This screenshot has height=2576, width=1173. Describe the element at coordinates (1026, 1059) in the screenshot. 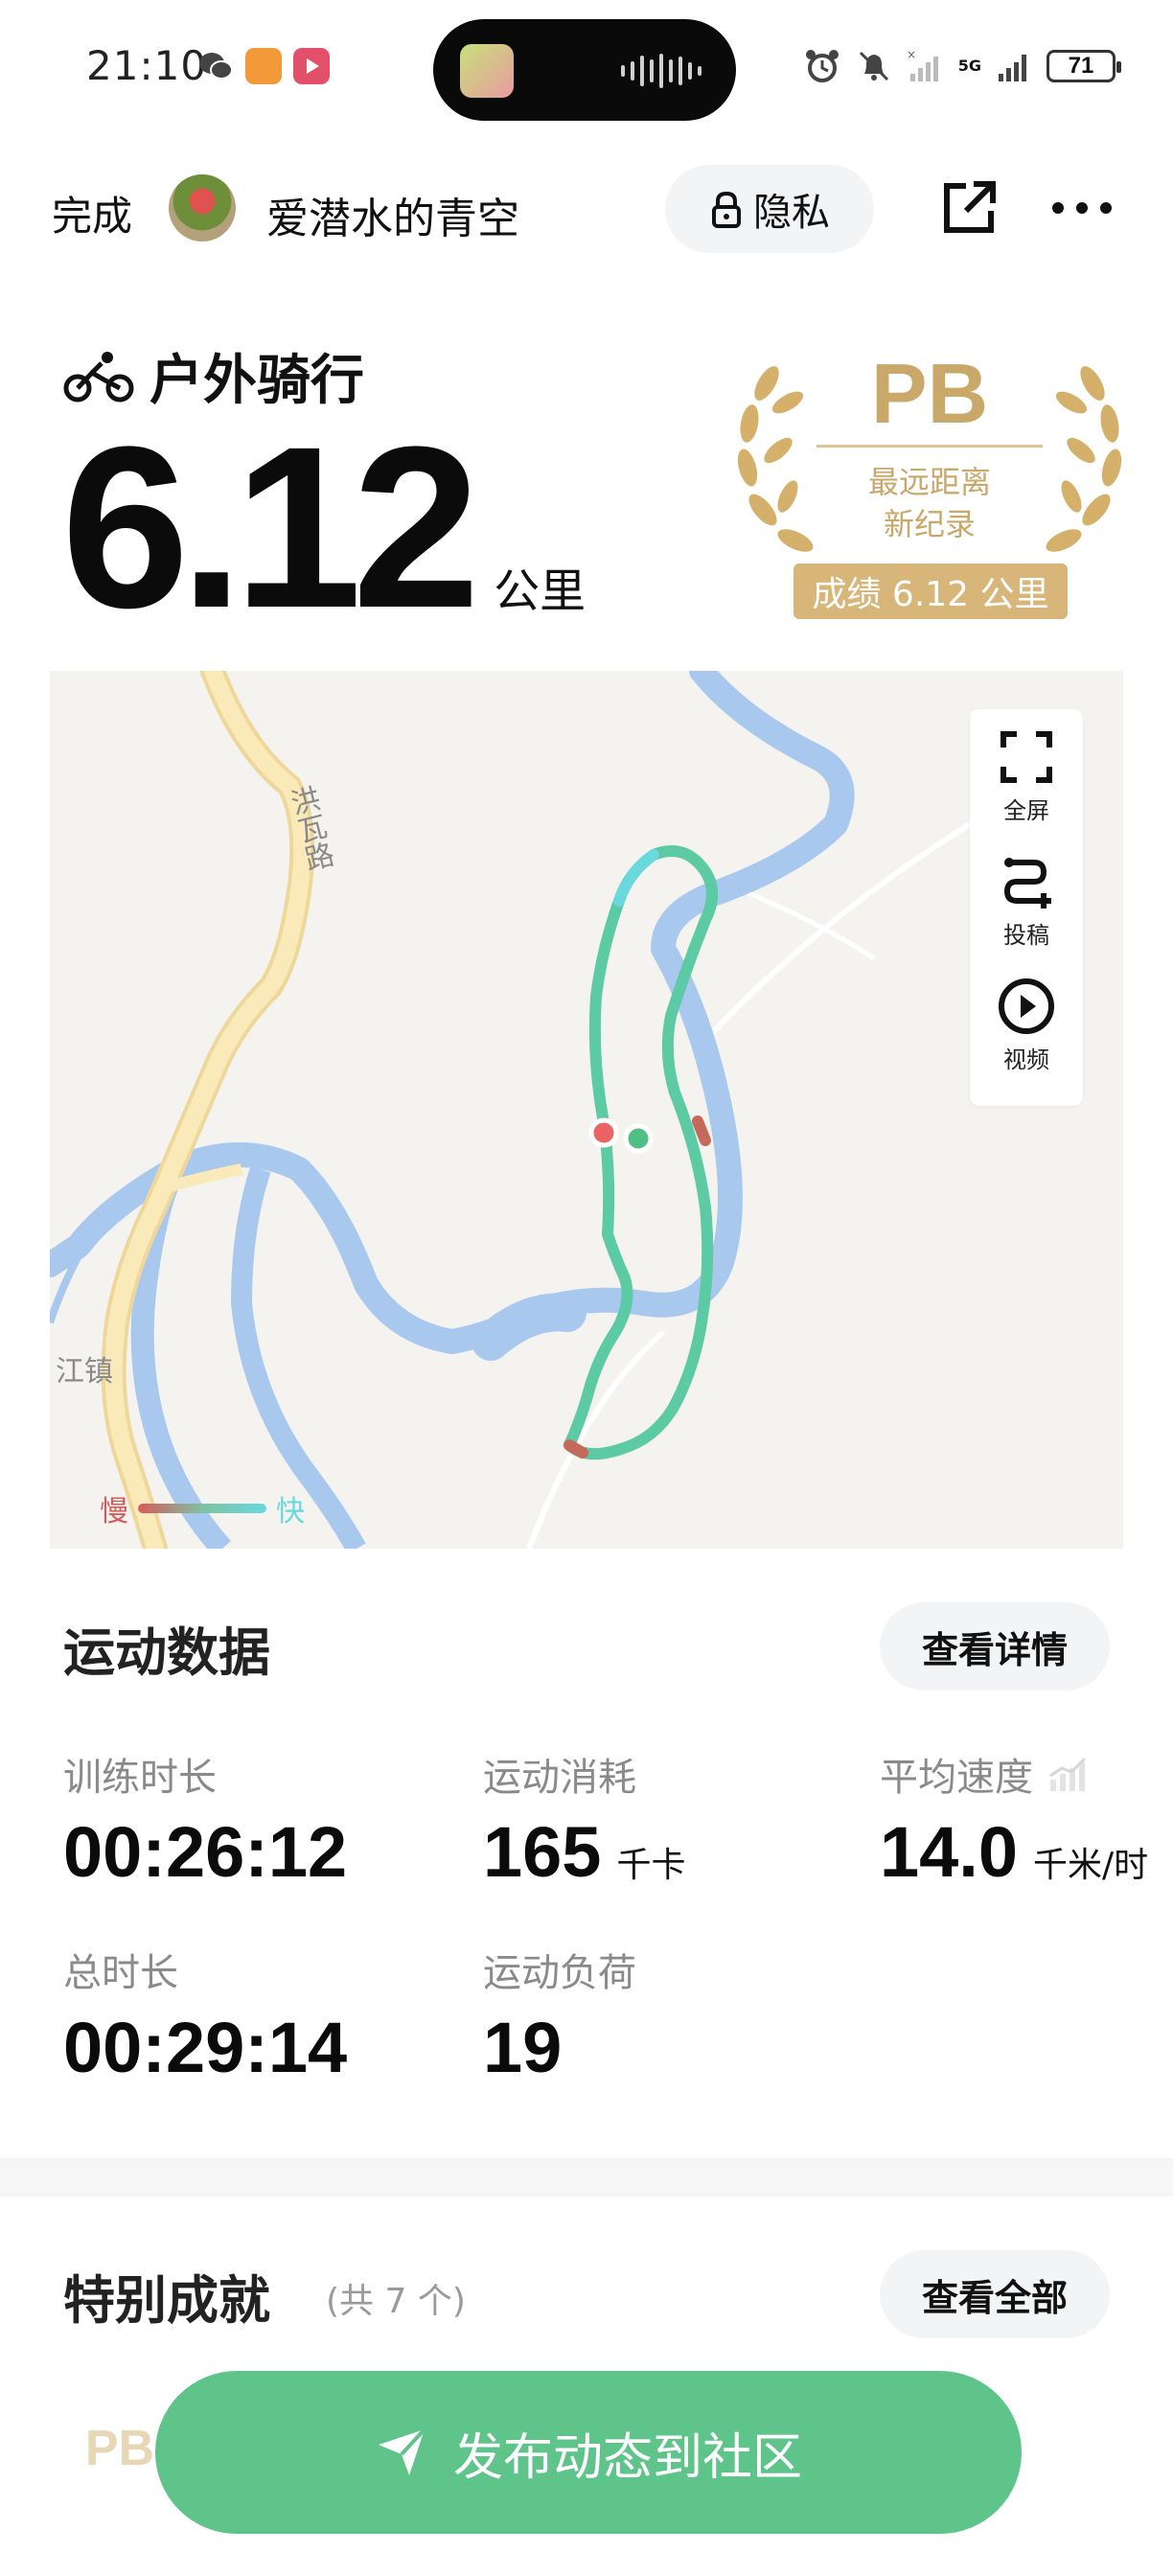

I see `video-label: 视频` at that location.